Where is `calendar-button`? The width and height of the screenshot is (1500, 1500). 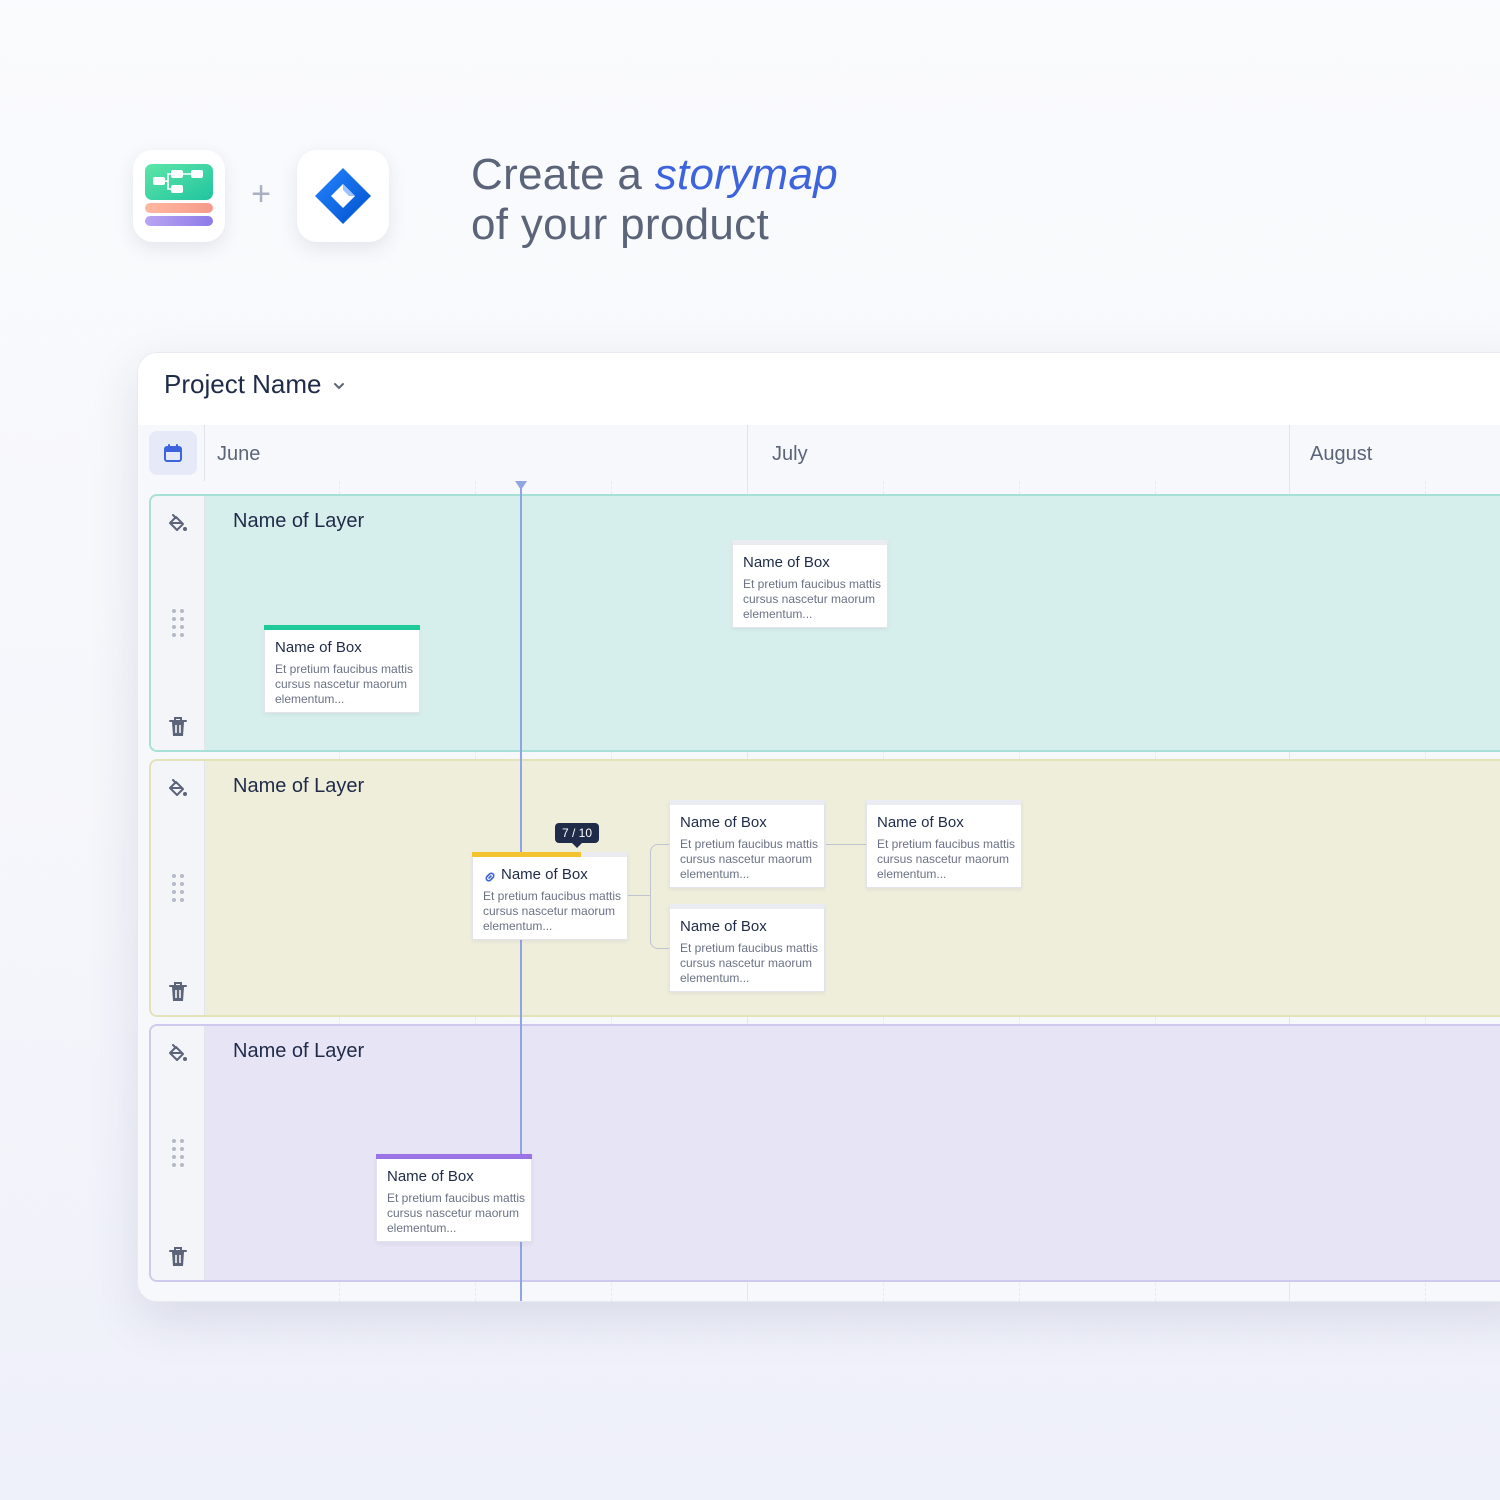 calendar-button is located at coordinates (173, 453).